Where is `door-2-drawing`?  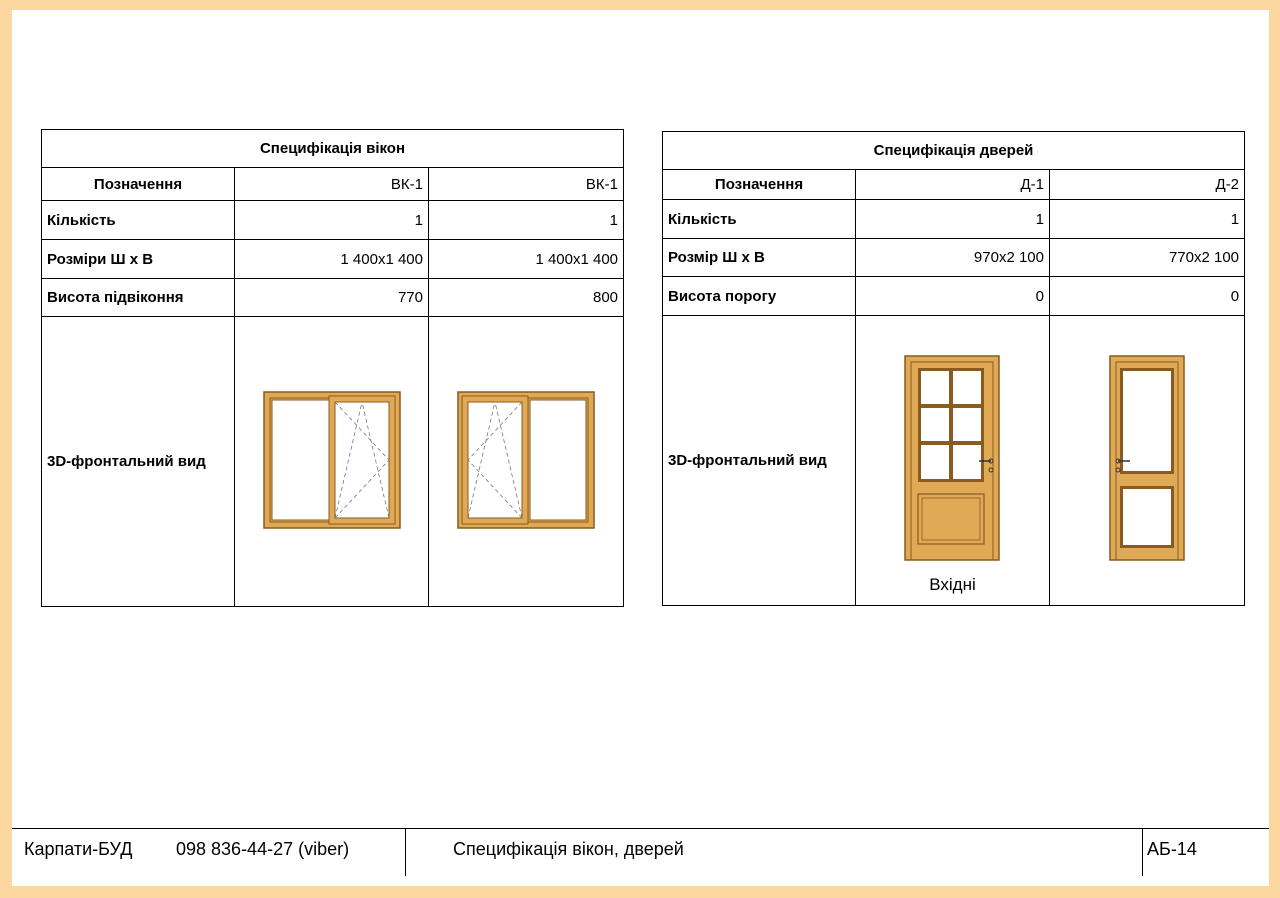 door-2-drawing is located at coordinates (1147, 458).